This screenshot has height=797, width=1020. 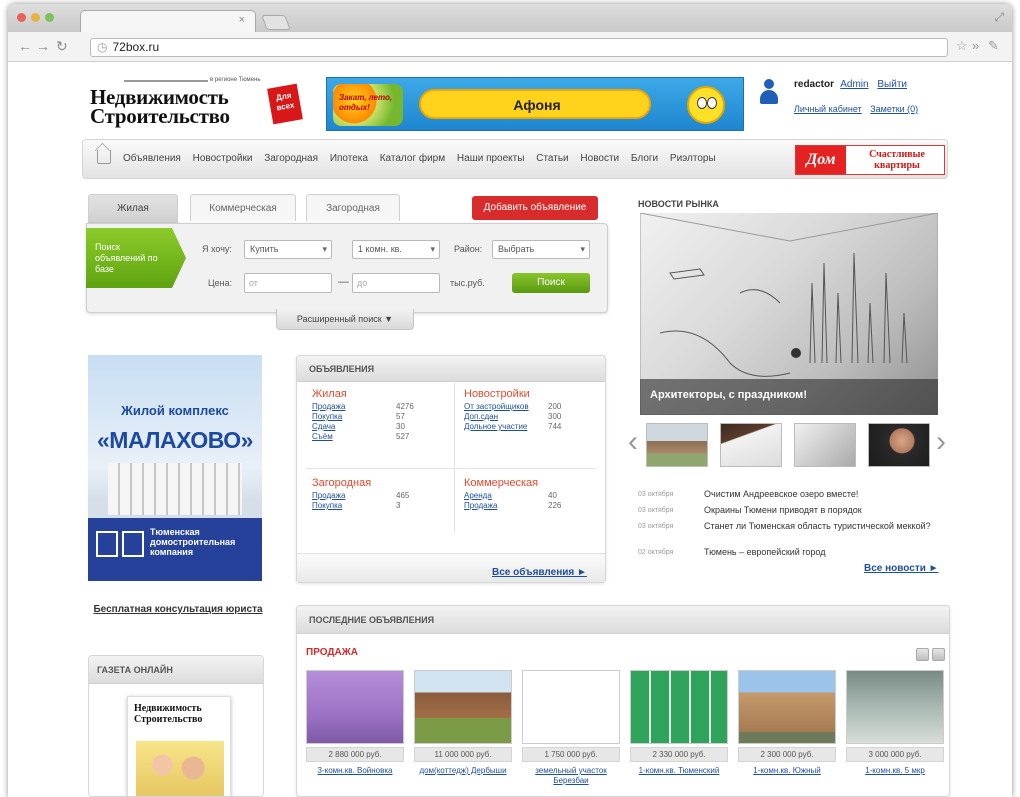 I want to click on price-from-input: от, so click(x=288, y=283).